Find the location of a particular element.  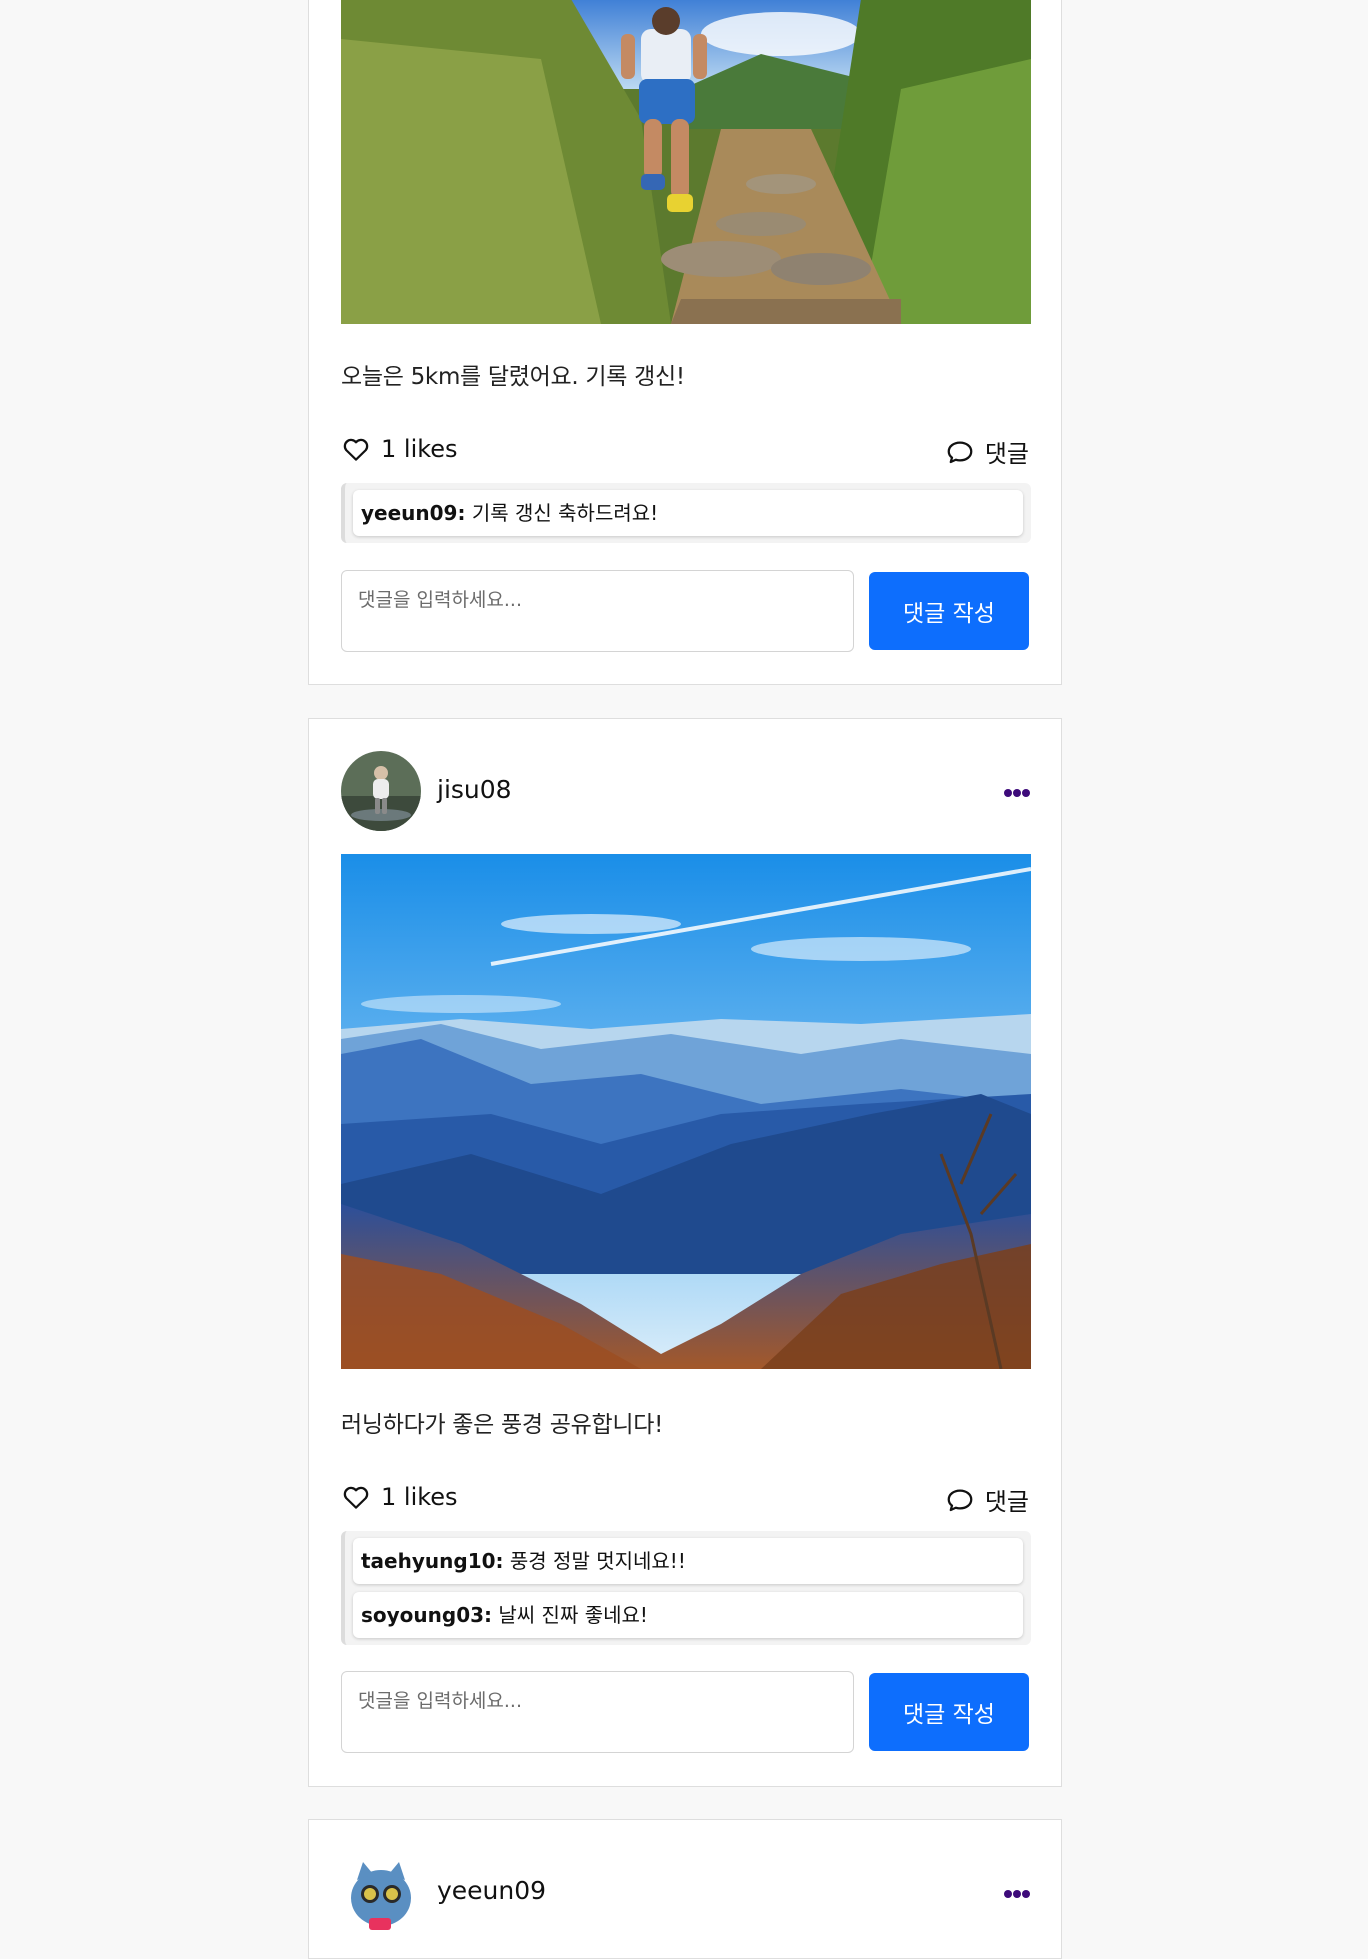

comment-author: soyoung03: is located at coordinates (426, 1615).